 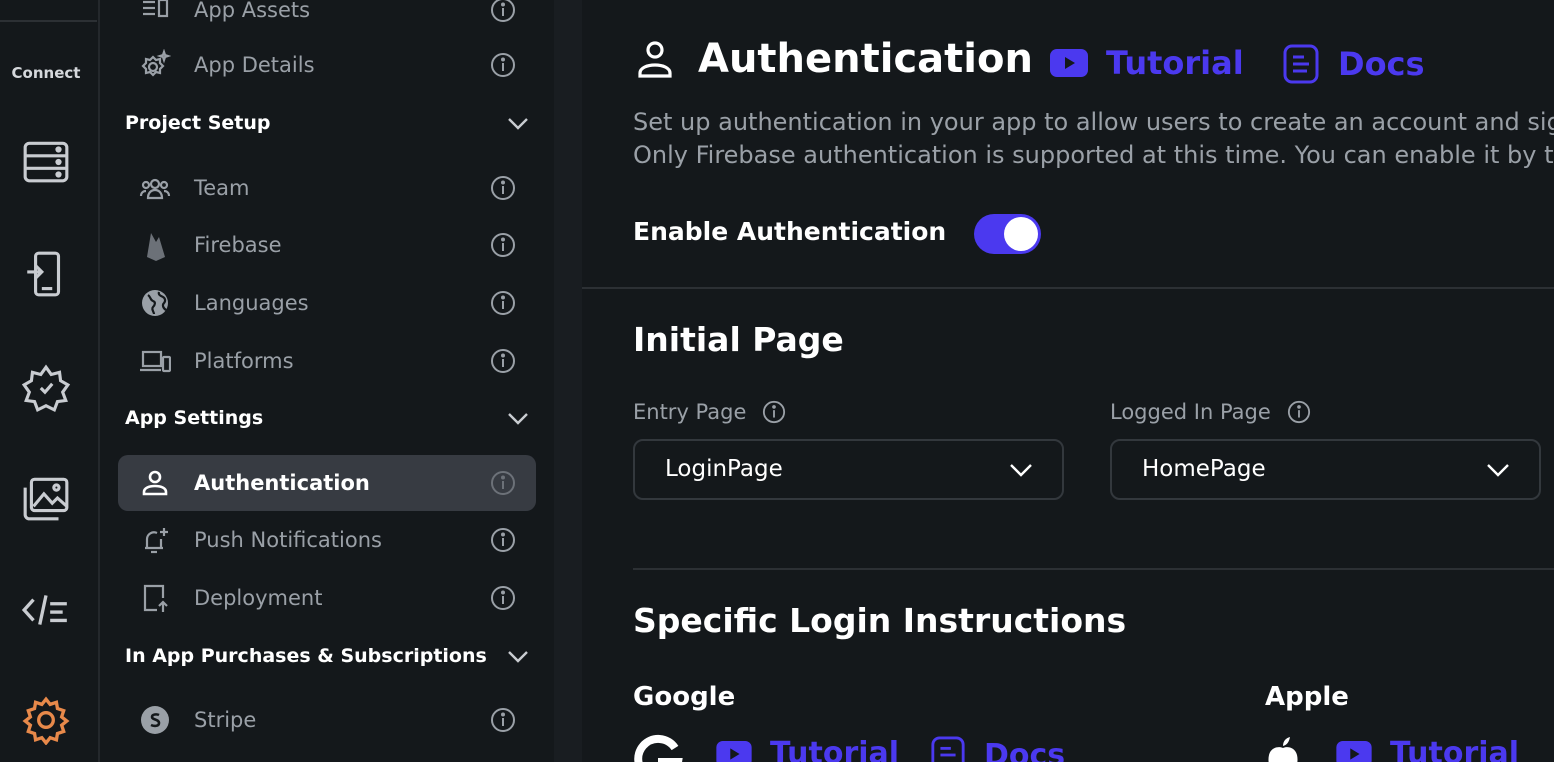 What do you see at coordinates (690, 412) in the screenshot?
I see `entry-page-label-text: Entry Page` at bounding box center [690, 412].